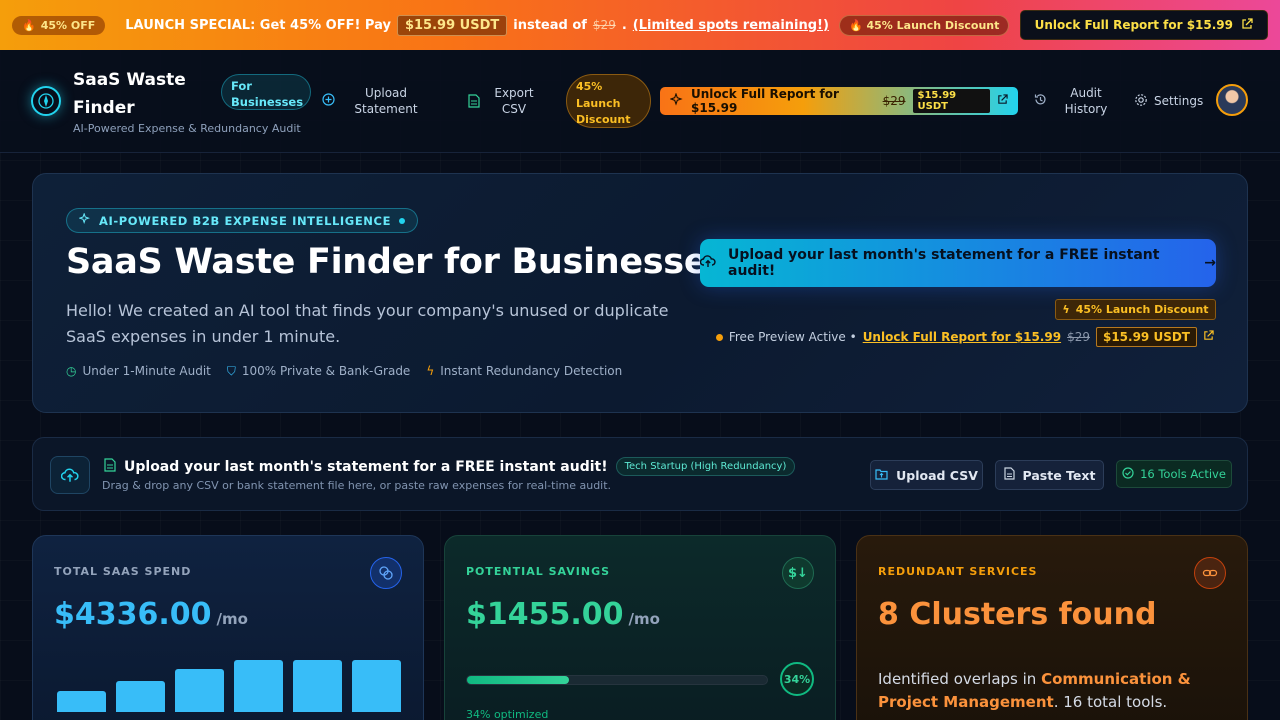 The image size is (1280, 720). Describe the element at coordinates (563, 614) in the screenshot. I see `card-value: $1455.00 /mo` at that location.